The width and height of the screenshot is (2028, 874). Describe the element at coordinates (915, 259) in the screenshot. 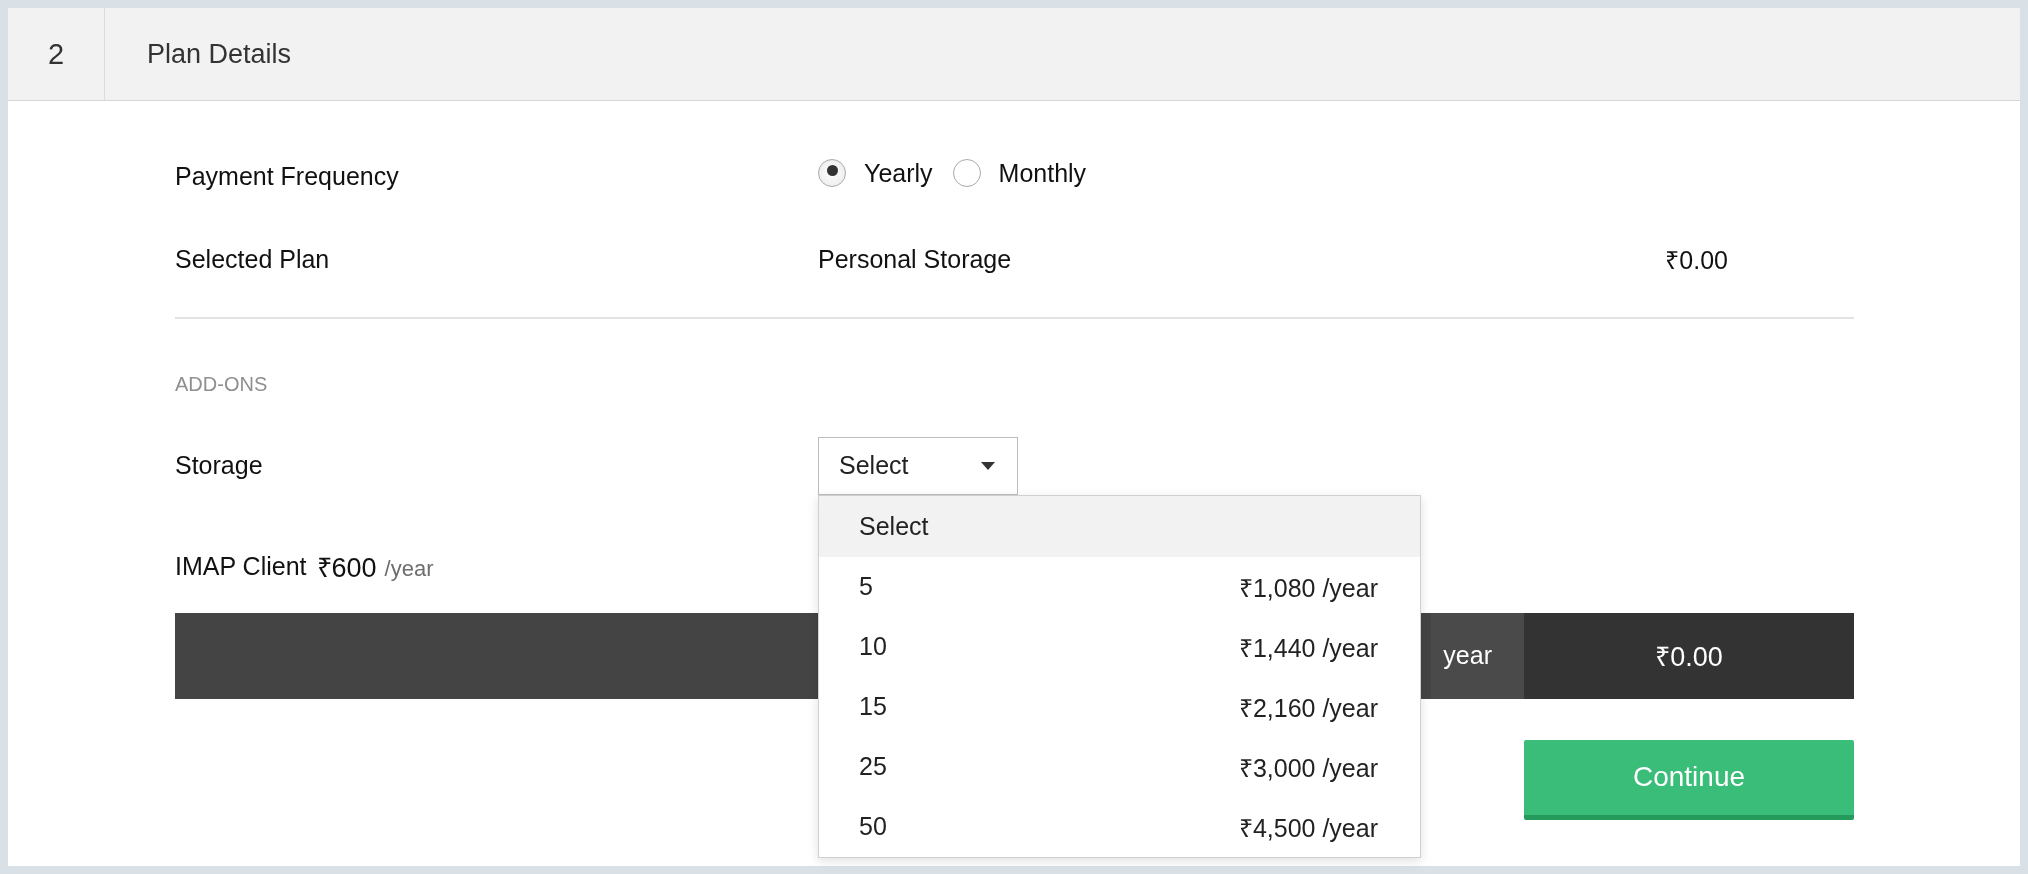

I see `plan-name: Personal Storage` at that location.